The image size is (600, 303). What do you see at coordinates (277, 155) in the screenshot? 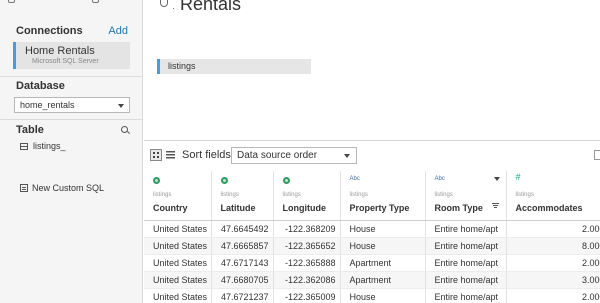
I see `sort-selected-value: Data source order` at bounding box center [277, 155].